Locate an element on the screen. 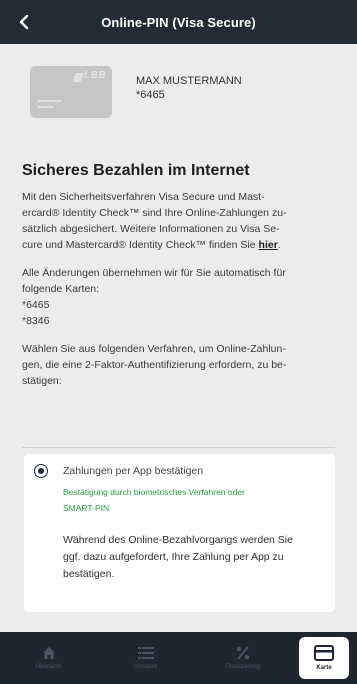 This screenshot has height=684, width=357. nav-label: Finanzierung is located at coordinates (242, 667).